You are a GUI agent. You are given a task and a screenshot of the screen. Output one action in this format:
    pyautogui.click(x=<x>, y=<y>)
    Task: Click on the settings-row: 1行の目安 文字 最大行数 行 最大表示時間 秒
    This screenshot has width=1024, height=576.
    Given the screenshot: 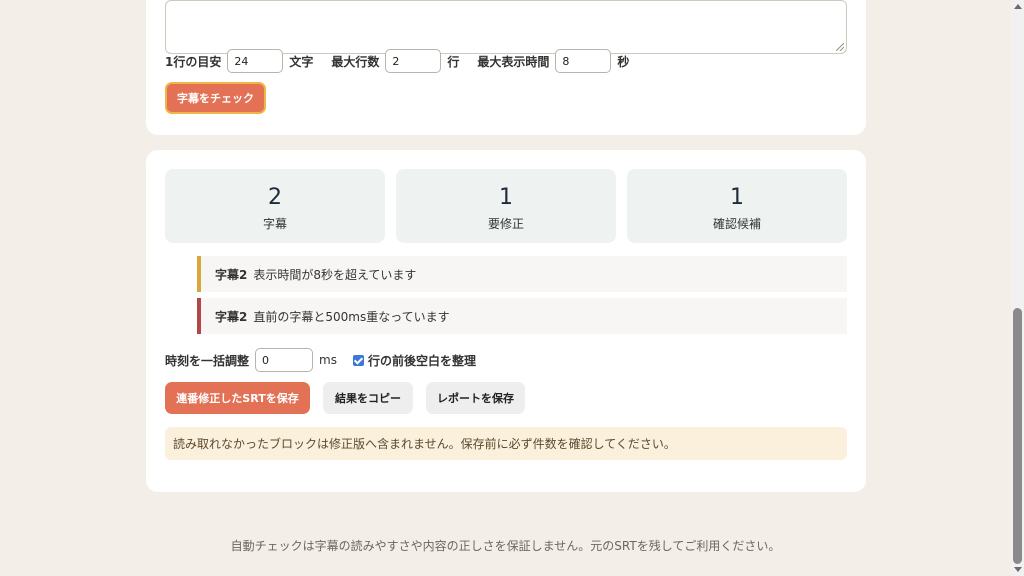 What is the action you would take?
    pyautogui.click(x=406, y=61)
    